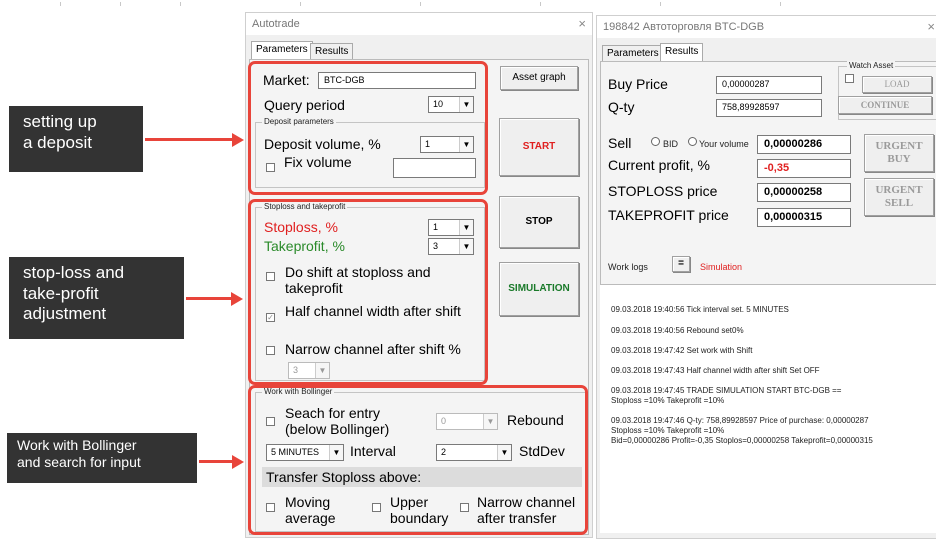 This screenshot has height=539, width=936. Describe the element at coordinates (682, 350) in the screenshot. I see `log-entry: 09.03.2018 19:47:42 Set work with Shift` at that location.